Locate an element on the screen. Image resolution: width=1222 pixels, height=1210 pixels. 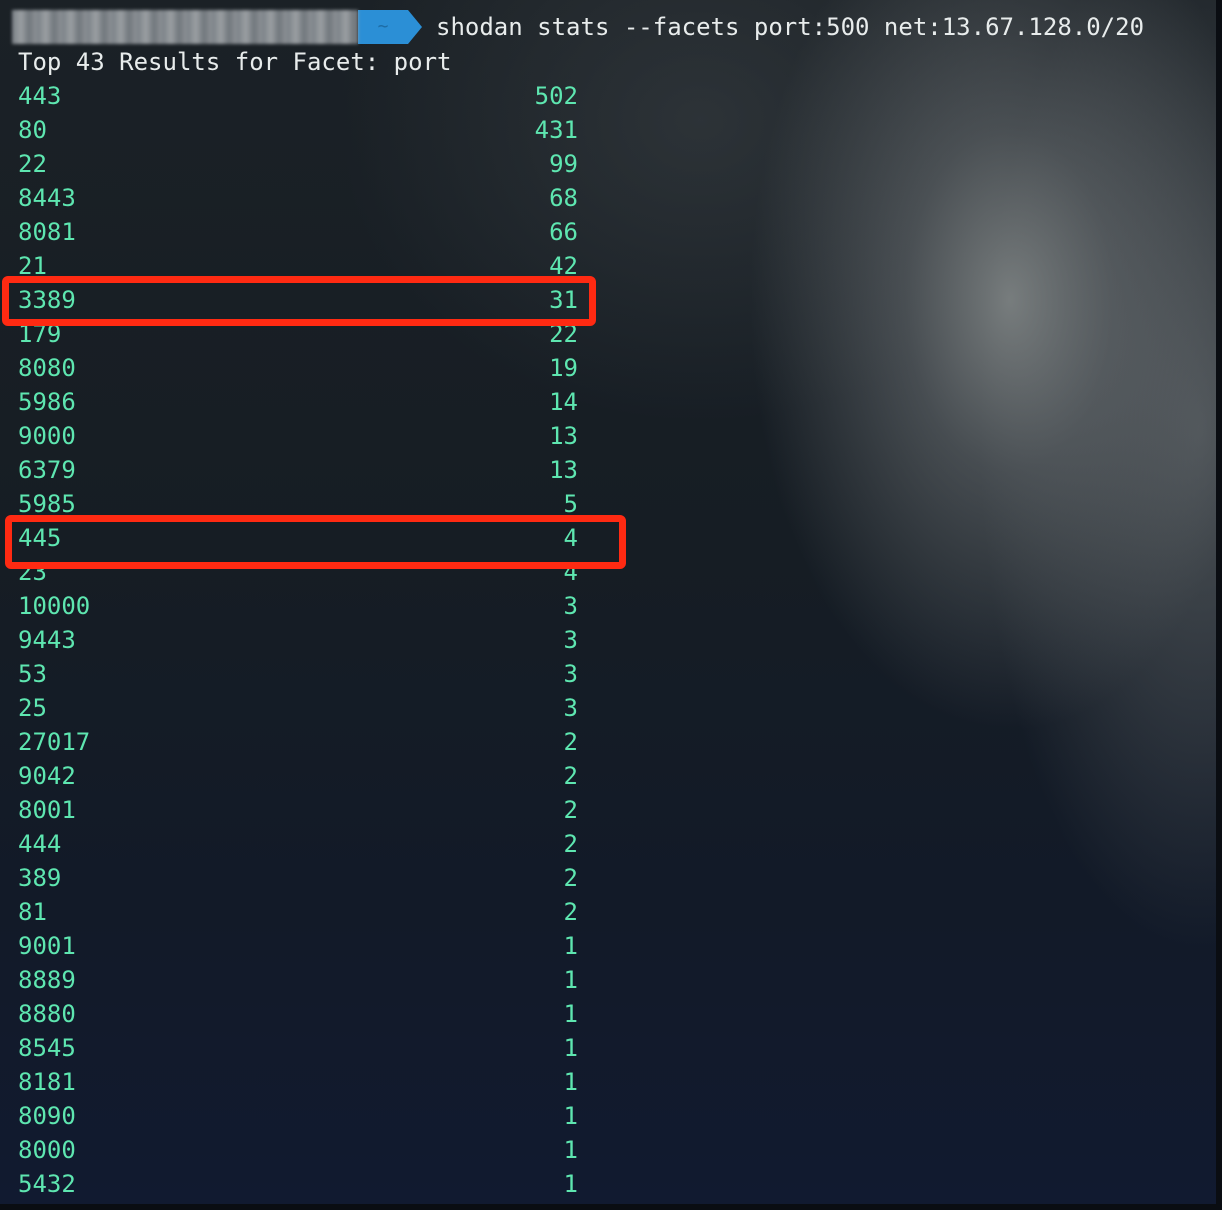
result-row: 8001 2 is located at coordinates (298, 810).